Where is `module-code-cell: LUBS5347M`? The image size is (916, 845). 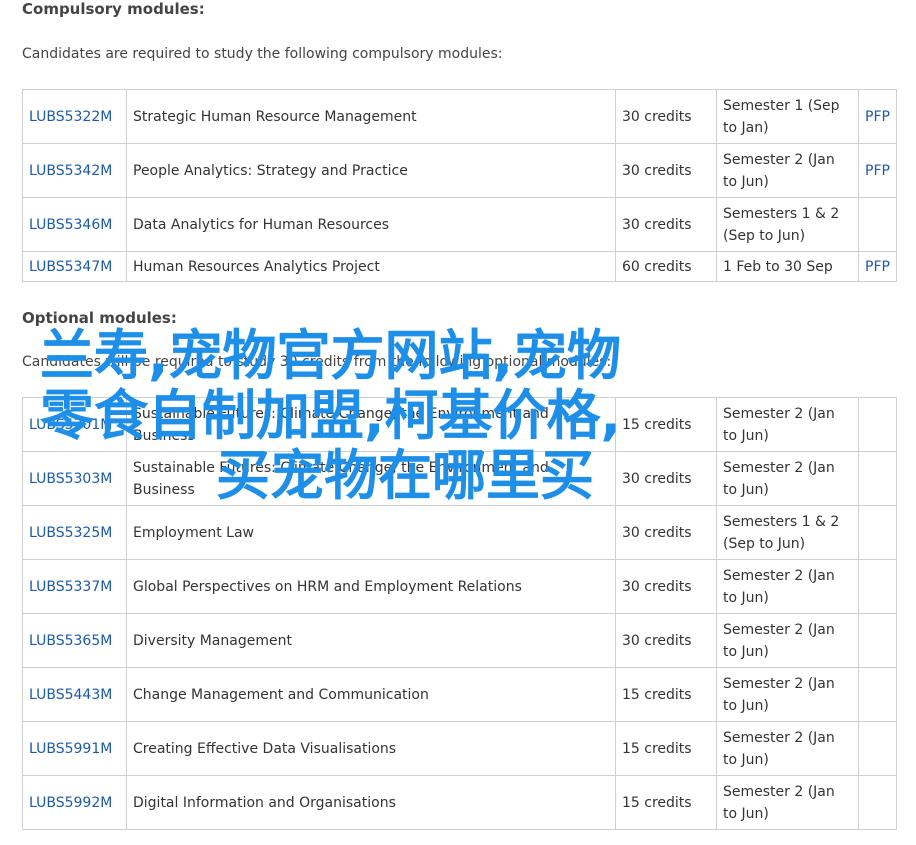 module-code-cell: LUBS5347M is located at coordinates (74, 266).